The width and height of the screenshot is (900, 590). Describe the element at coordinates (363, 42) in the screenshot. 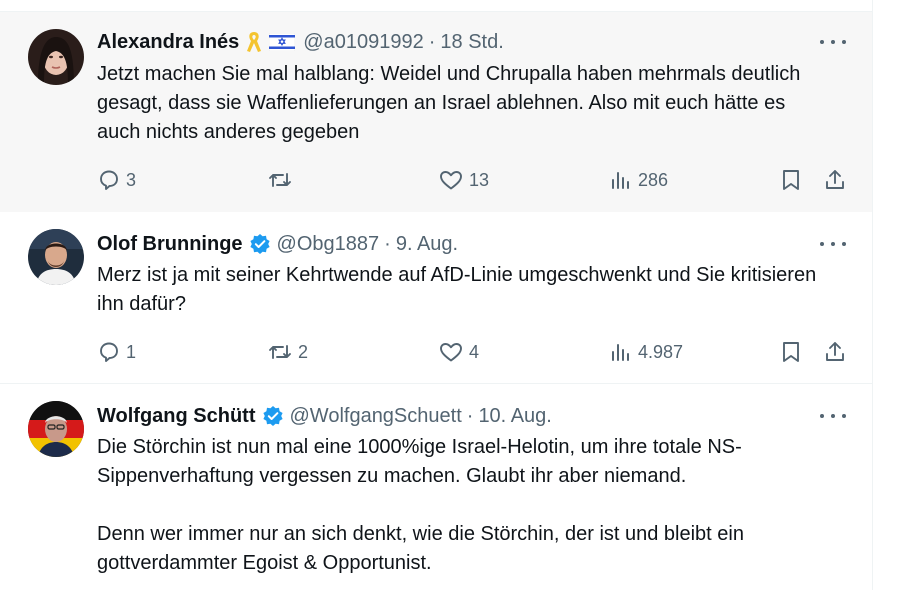

I see `author-handle: @a01091992` at that location.